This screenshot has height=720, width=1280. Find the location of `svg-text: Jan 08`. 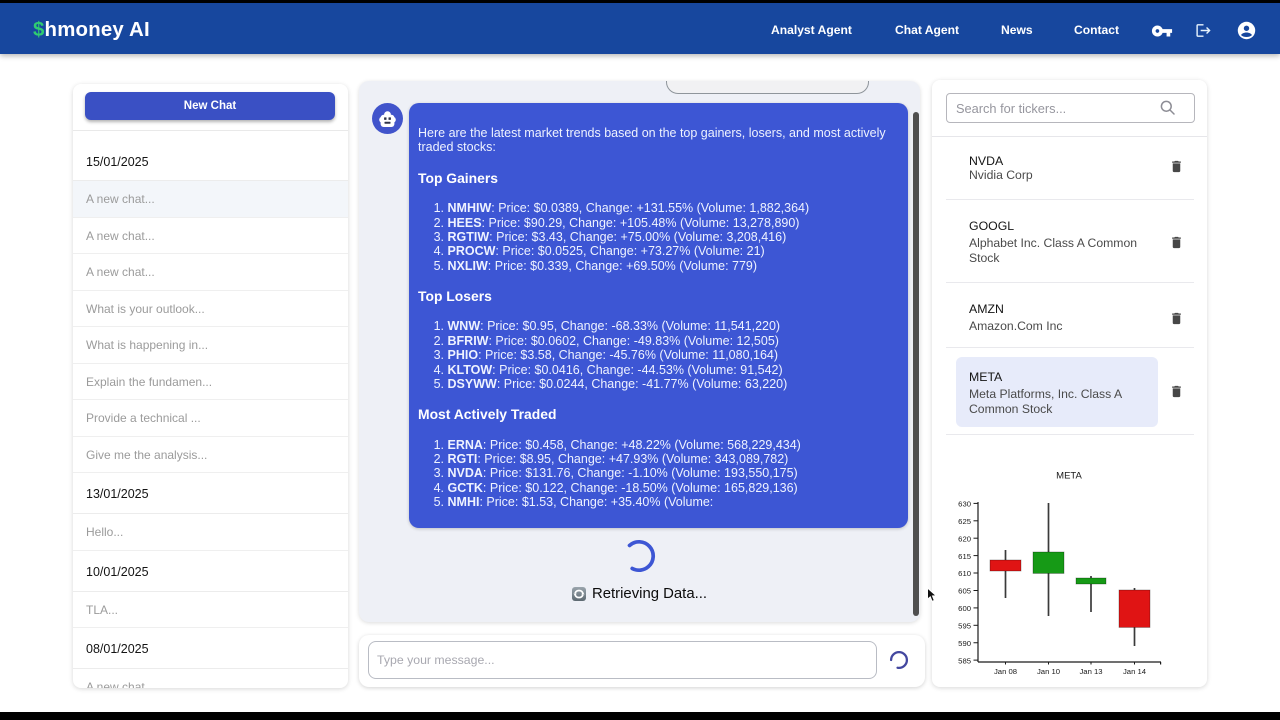

svg-text: Jan 08 is located at coordinates (1005, 671).